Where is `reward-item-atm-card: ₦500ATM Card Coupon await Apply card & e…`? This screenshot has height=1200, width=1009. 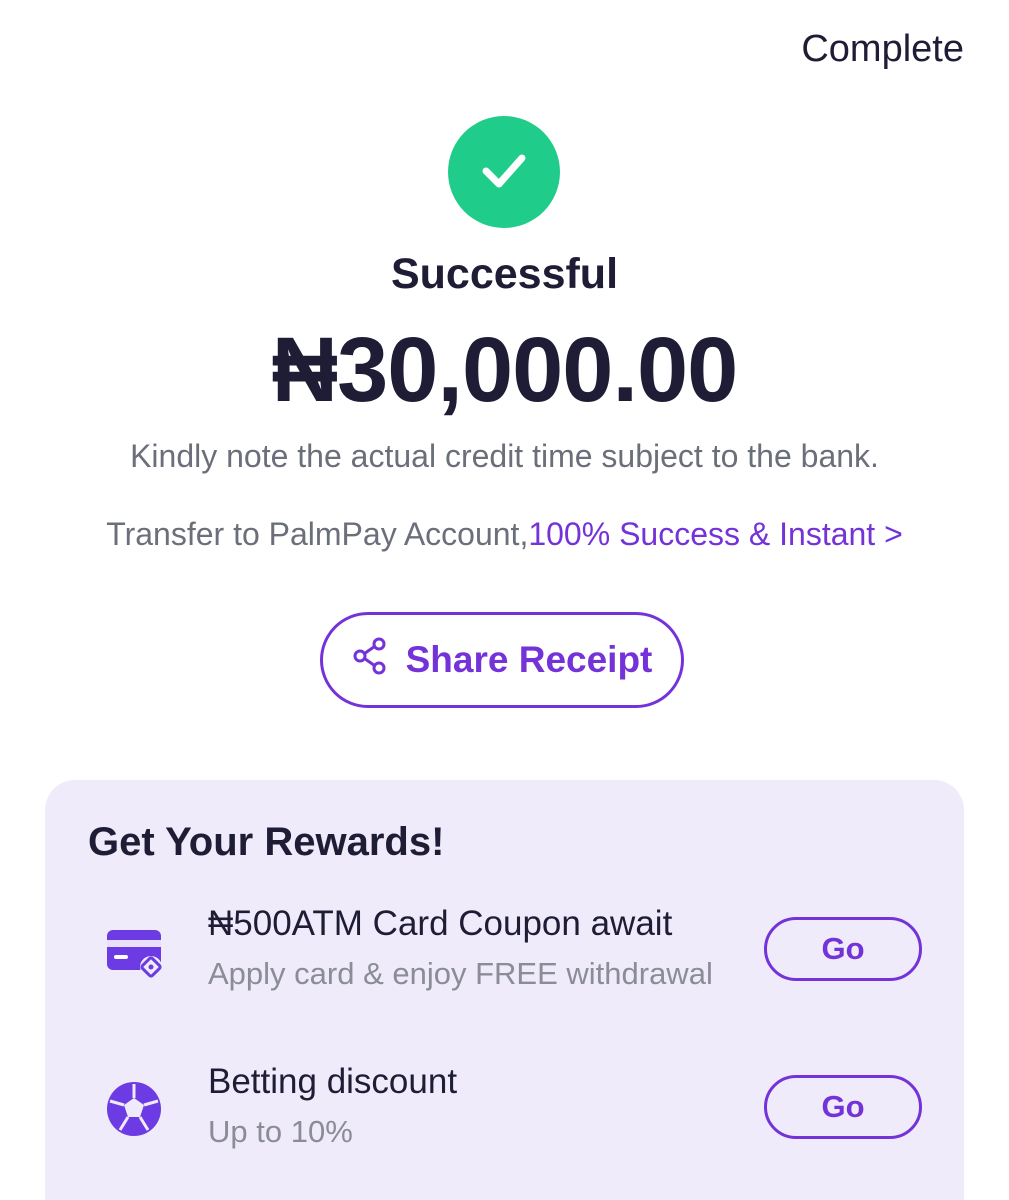
reward-item-atm-card: ₦500ATM Card Coupon await Apply card & e… is located at coordinates (504, 950).